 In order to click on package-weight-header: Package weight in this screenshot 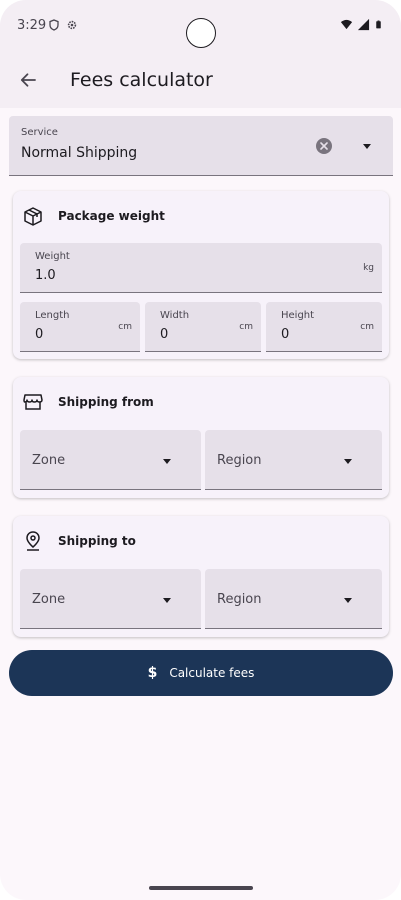, I will do `click(93, 216)`.